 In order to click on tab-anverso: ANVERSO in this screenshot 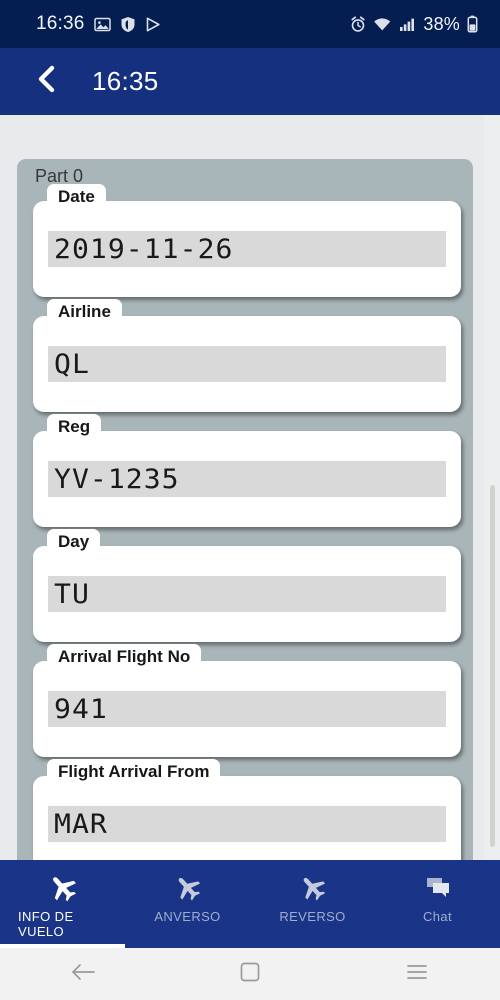, I will do `click(187, 904)`.